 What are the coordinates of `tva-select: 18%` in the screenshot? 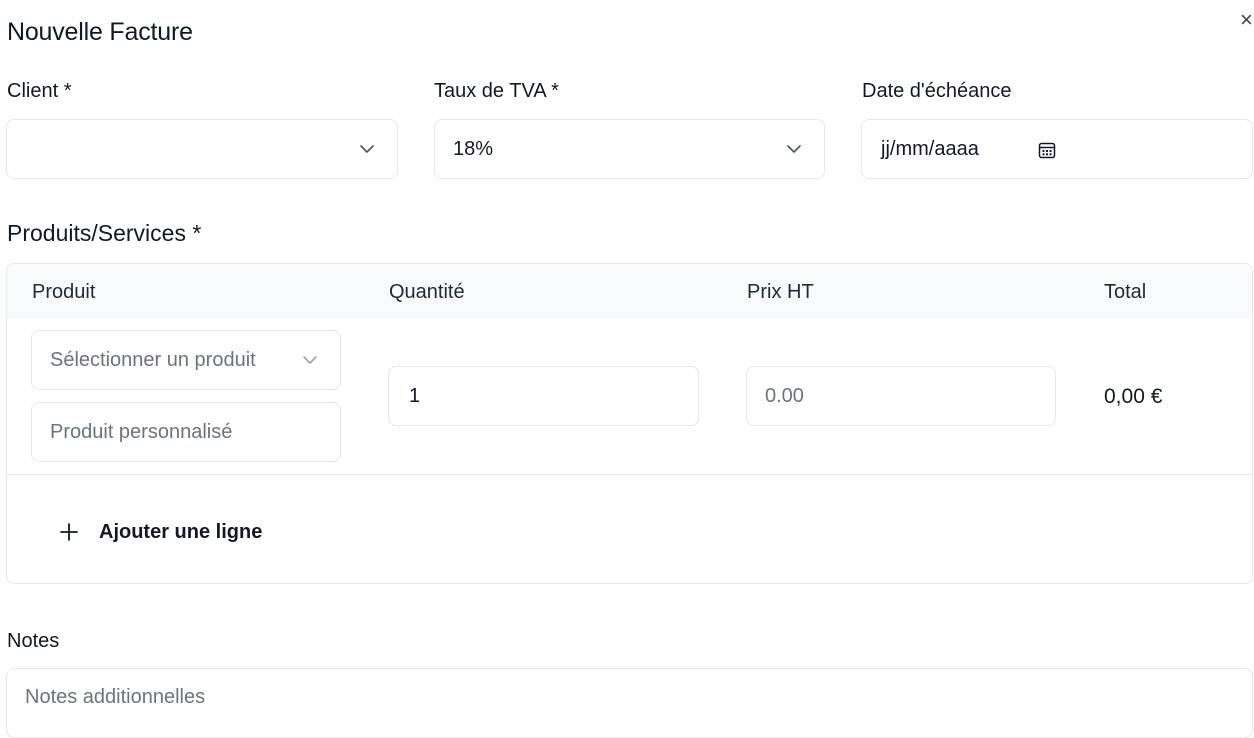 It's located at (629, 149).